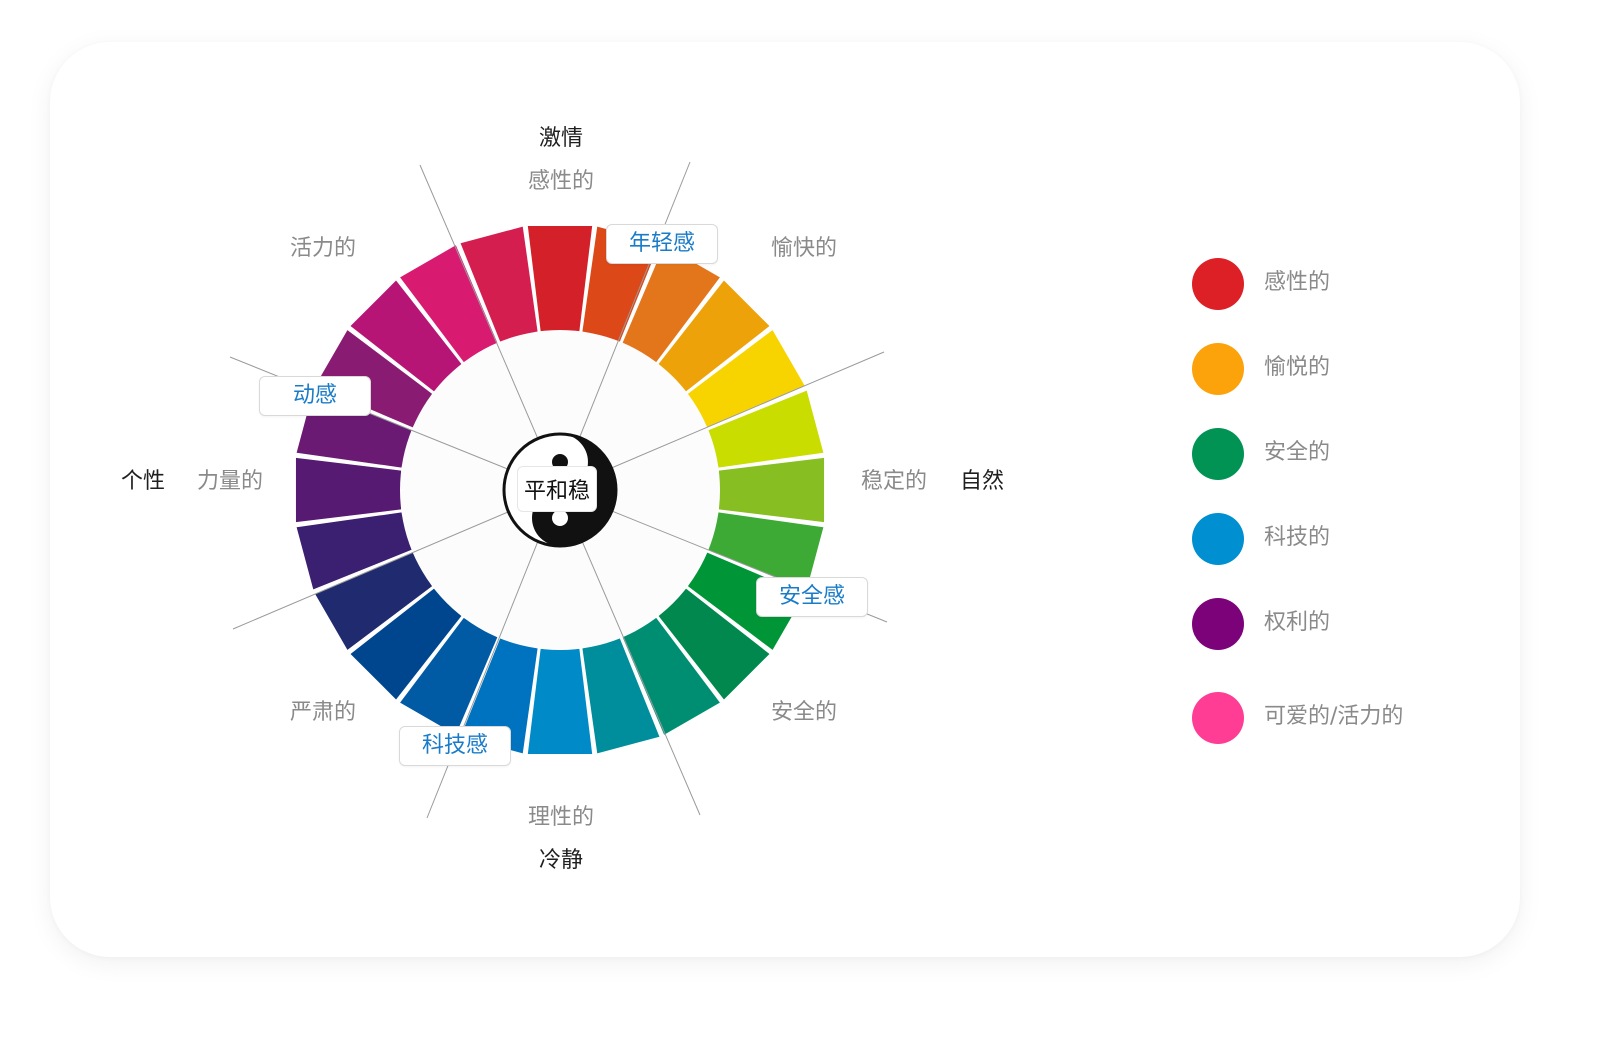 The width and height of the screenshot is (1608, 1043). What do you see at coordinates (561, 138) in the screenshot?
I see `axis-label-top: 激情` at bounding box center [561, 138].